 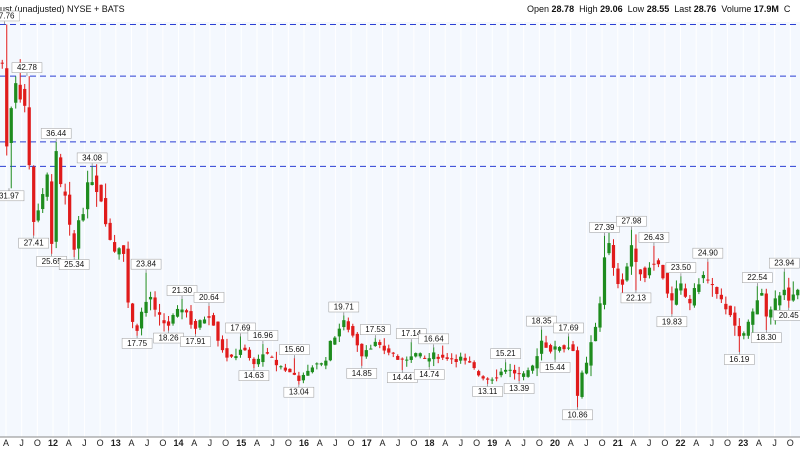 What do you see at coordinates (402, 377) in the screenshot?
I see `price-label: 14.44` at bounding box center [402, 377].